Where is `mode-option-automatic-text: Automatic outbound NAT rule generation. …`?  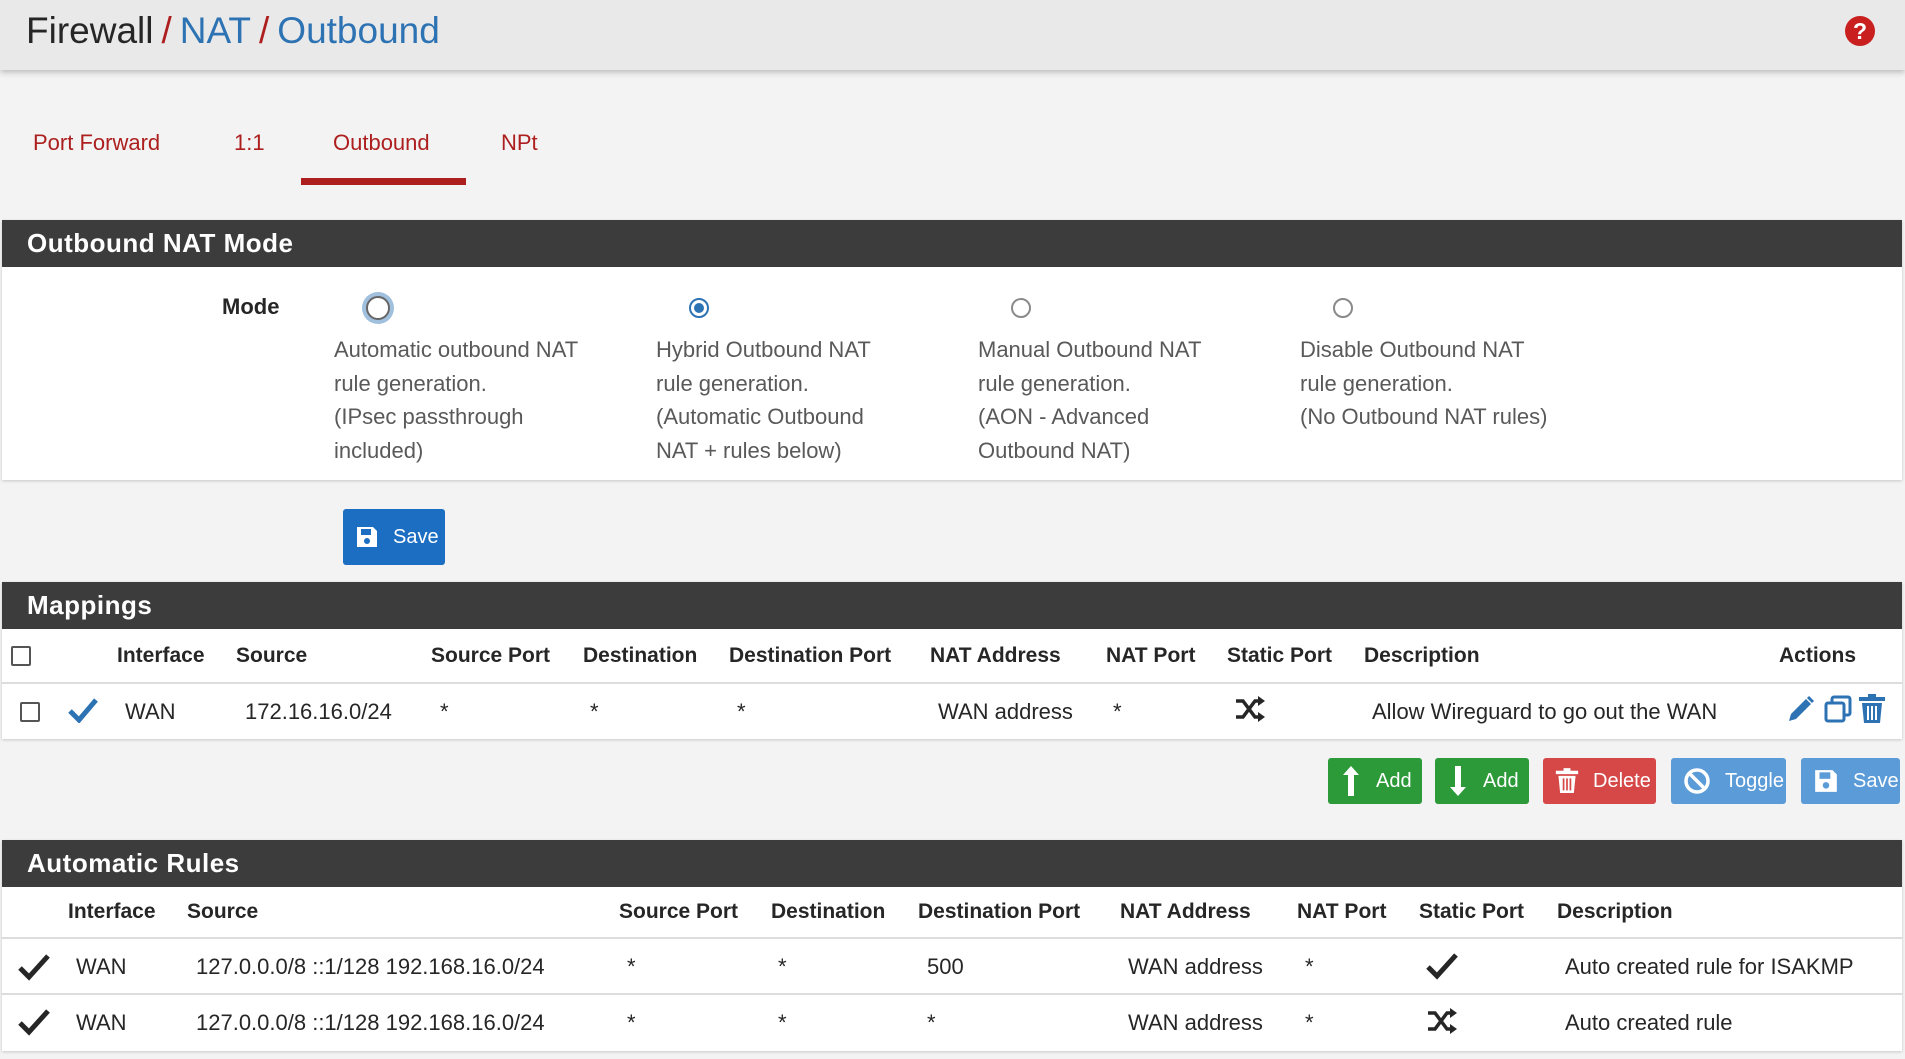
mode-option-automatic-text: Automatic outbound NAT rule generation. … is located at coordinates (484, 400).